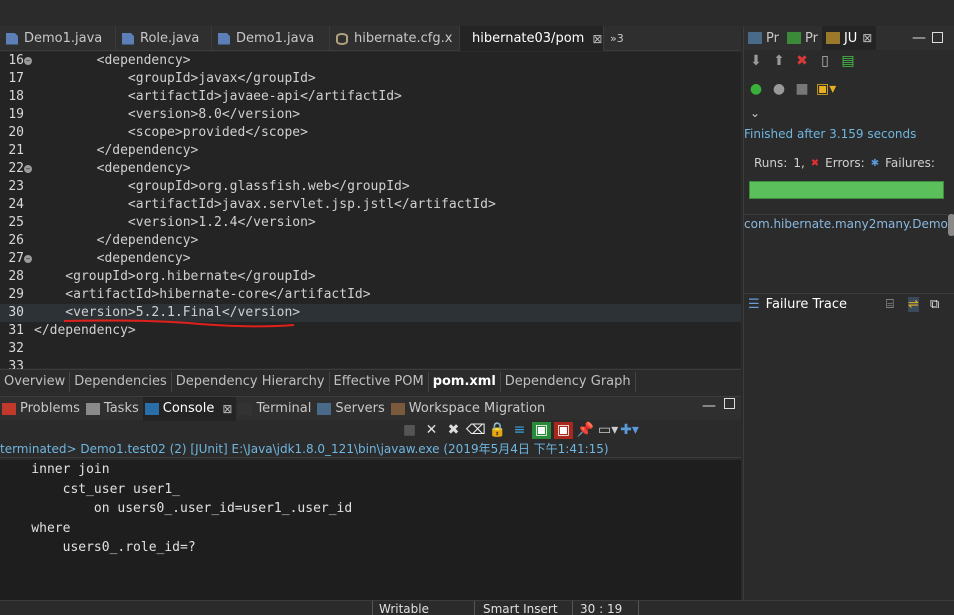 The height and width of the screenshot is (615, 954). Describe the element at coordinates (754, 304) in the screenshot. I see `list-icon: ☰` at that location.